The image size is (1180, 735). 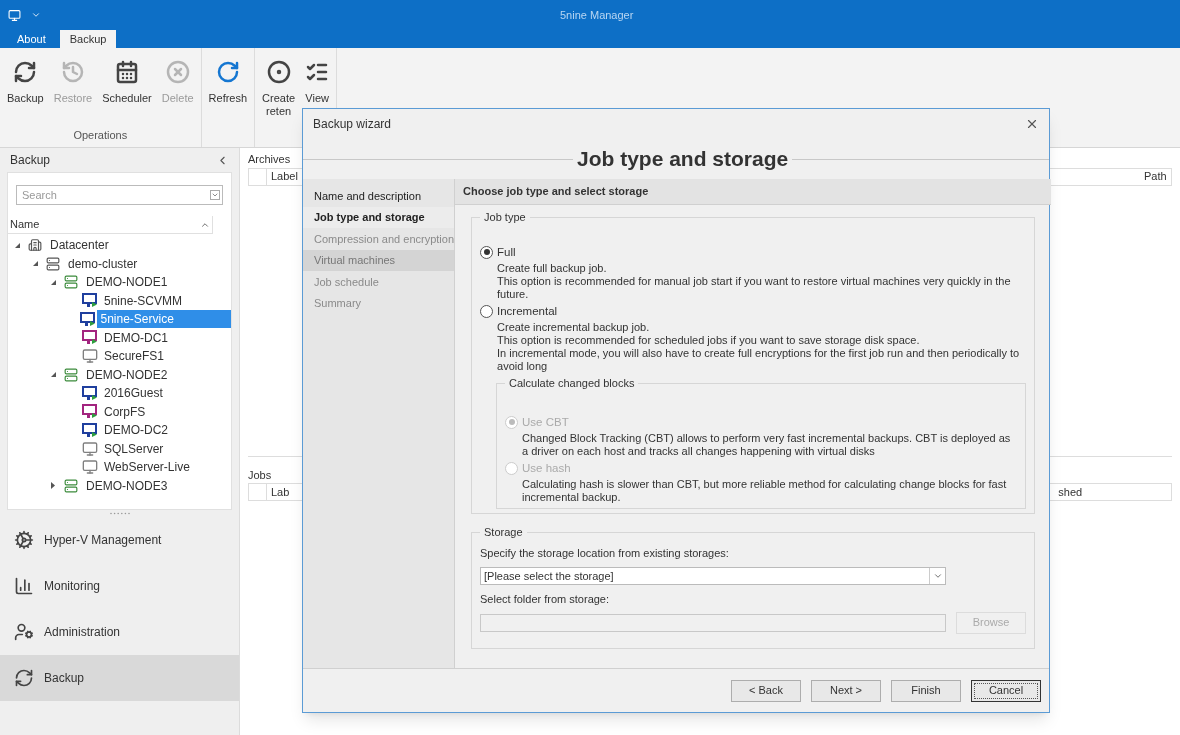 I want to click on tree-item: Datacenter, so click(x=79, y=245).